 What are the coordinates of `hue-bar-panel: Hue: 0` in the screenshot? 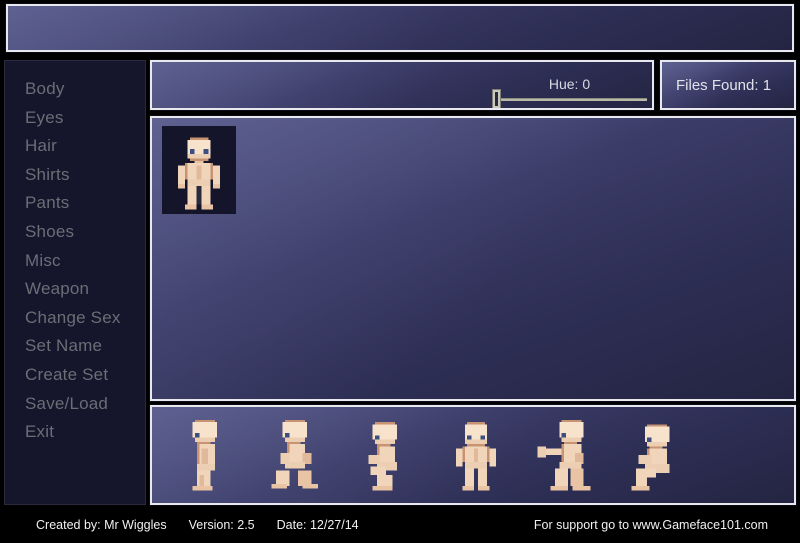 It's located at (402, 85).